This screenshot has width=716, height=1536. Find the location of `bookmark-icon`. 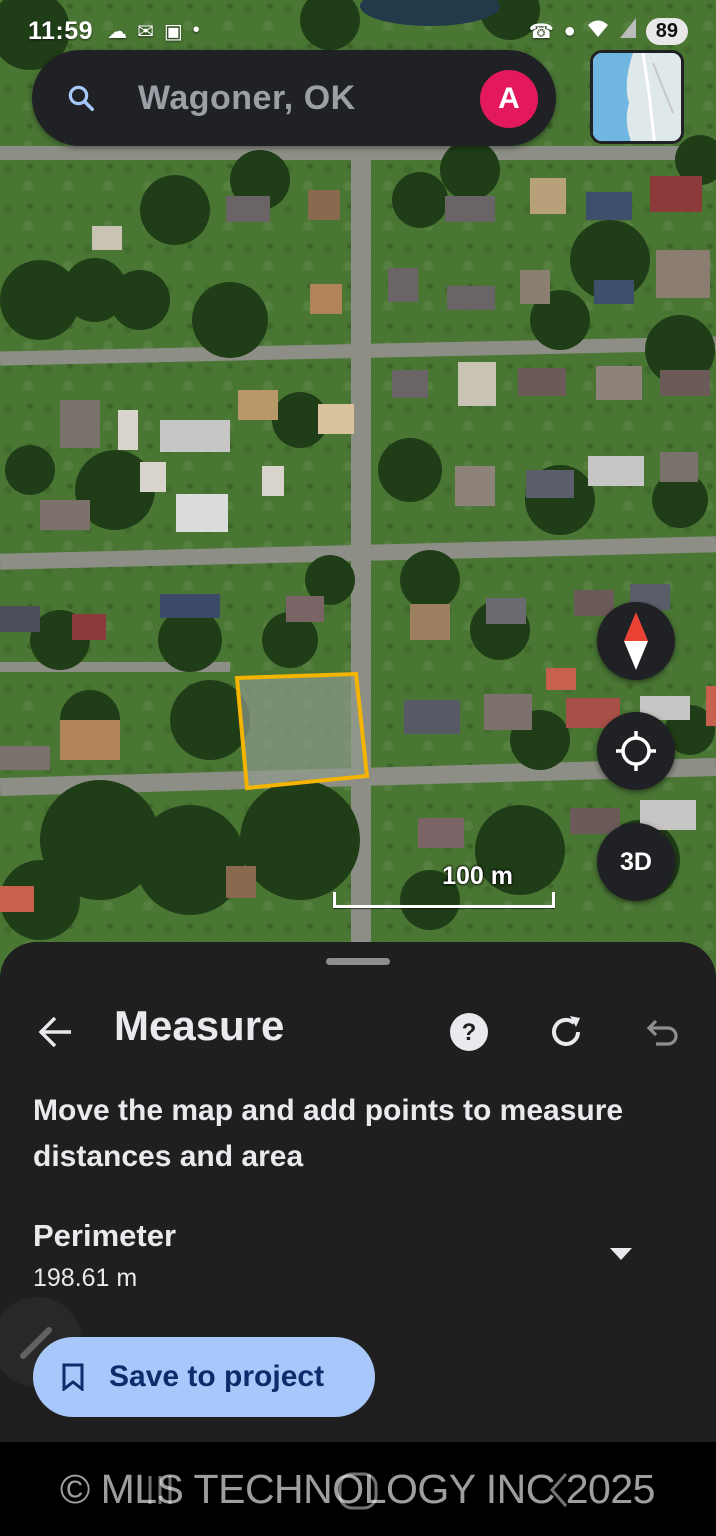

bookmark-icon is located at coordinates (73, 1377).